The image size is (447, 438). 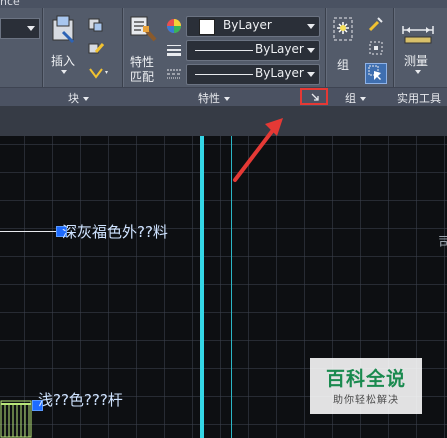 What do you see at coordinates (207, 27) in the screenshot?
I see `color-swatch` at bounding box center [207, 27].